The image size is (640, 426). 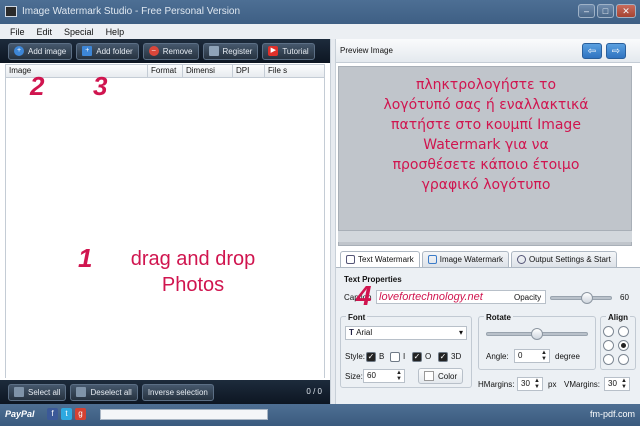 I want to click on next-arrow-icon: ⇨, so click(x=616, y=51).